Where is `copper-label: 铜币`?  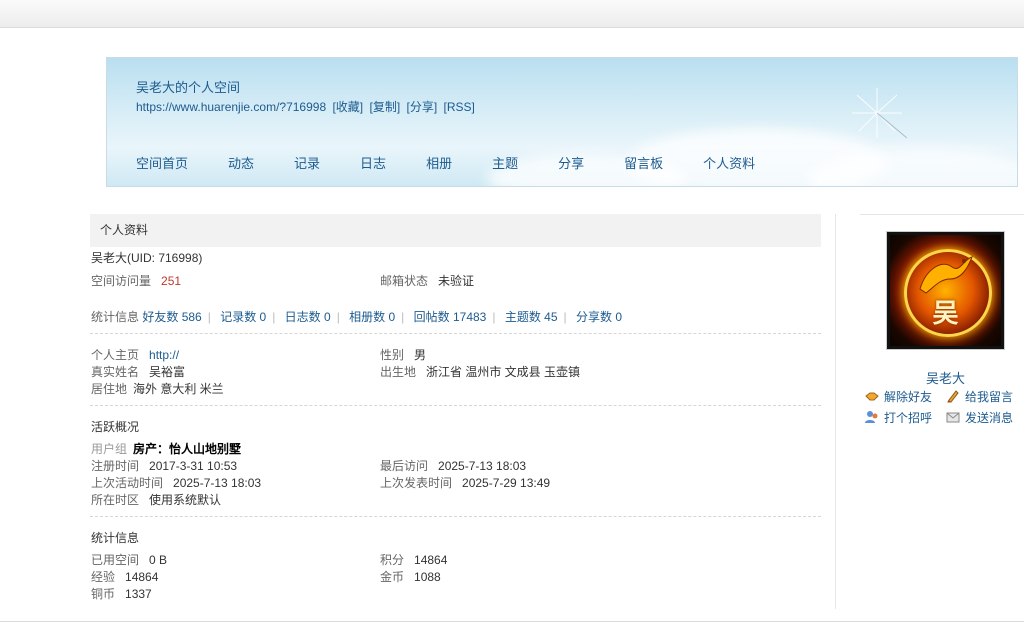 copper-label: 铜币 is located at coordinates (103, 594).